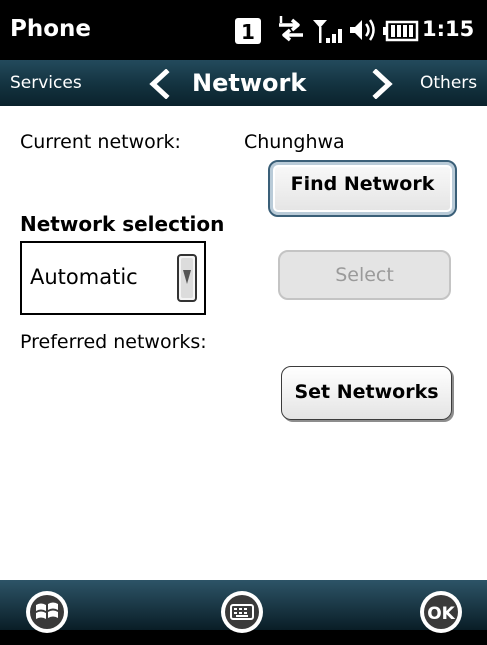 This screenshot has width=487, height=645. Describe the element at coordinates (327, 31) in the screenshot. I see `signal-strength-icon` at that location.